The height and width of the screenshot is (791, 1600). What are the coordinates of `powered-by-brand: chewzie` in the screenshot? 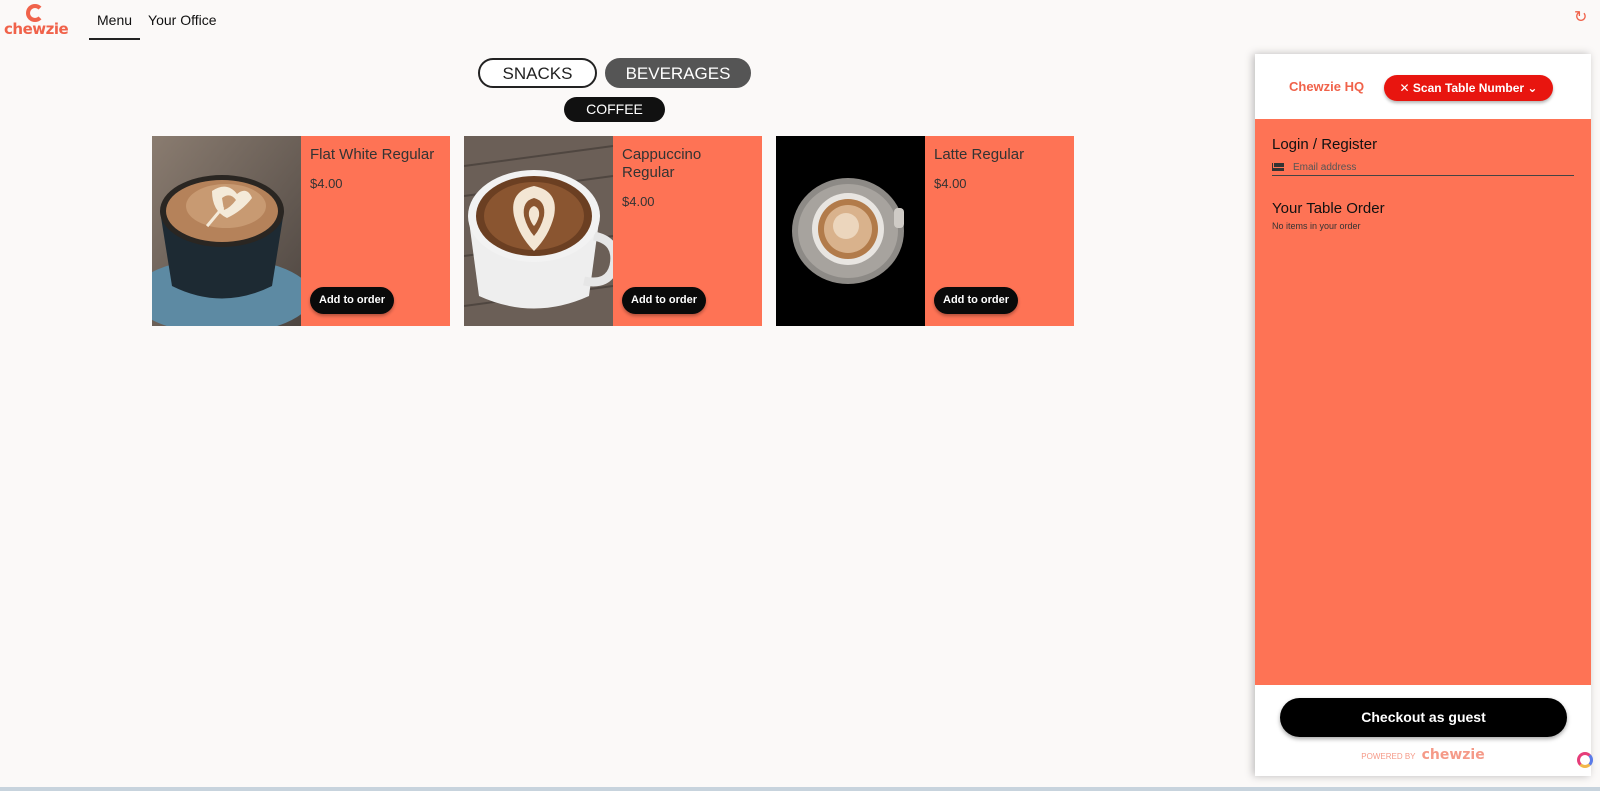 It's located at (1453, 755).